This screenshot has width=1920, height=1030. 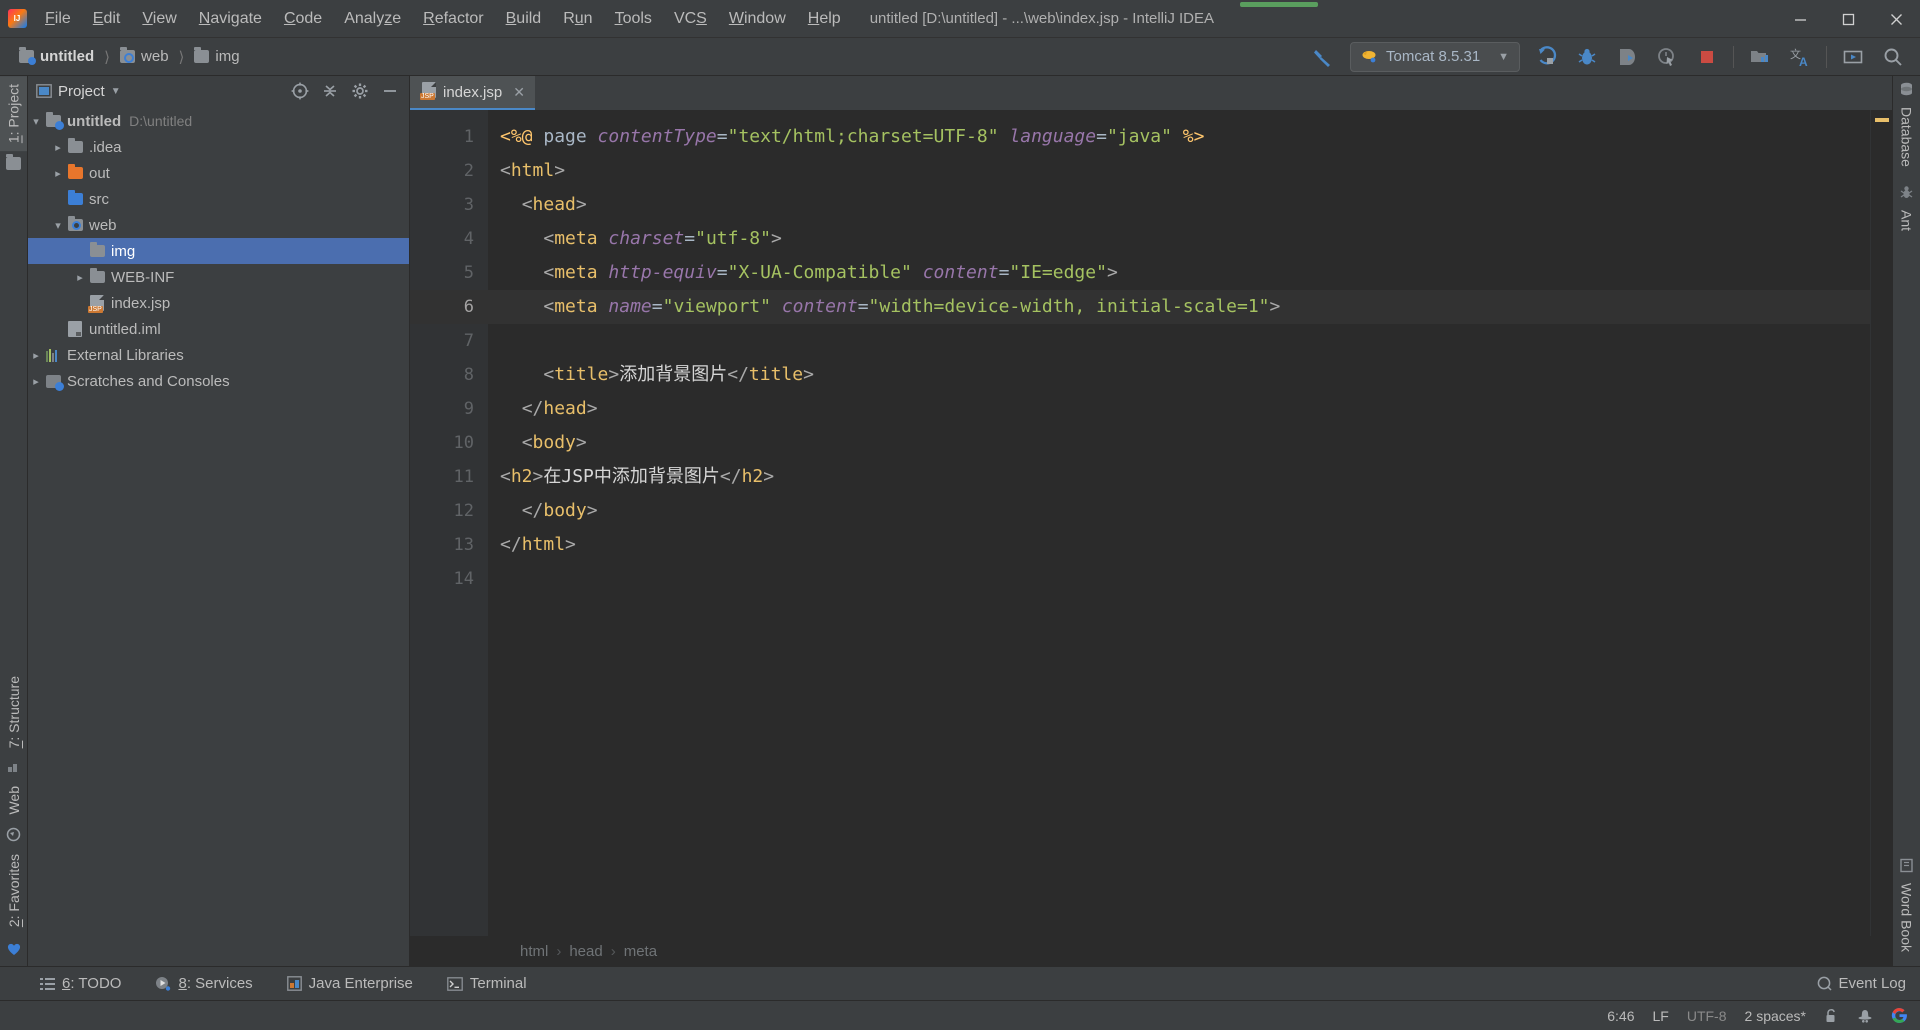 What do you see at coordinates (519, 92) in the screenshot?
I see `close-icon: ✕` at bounding box center [519, 92].